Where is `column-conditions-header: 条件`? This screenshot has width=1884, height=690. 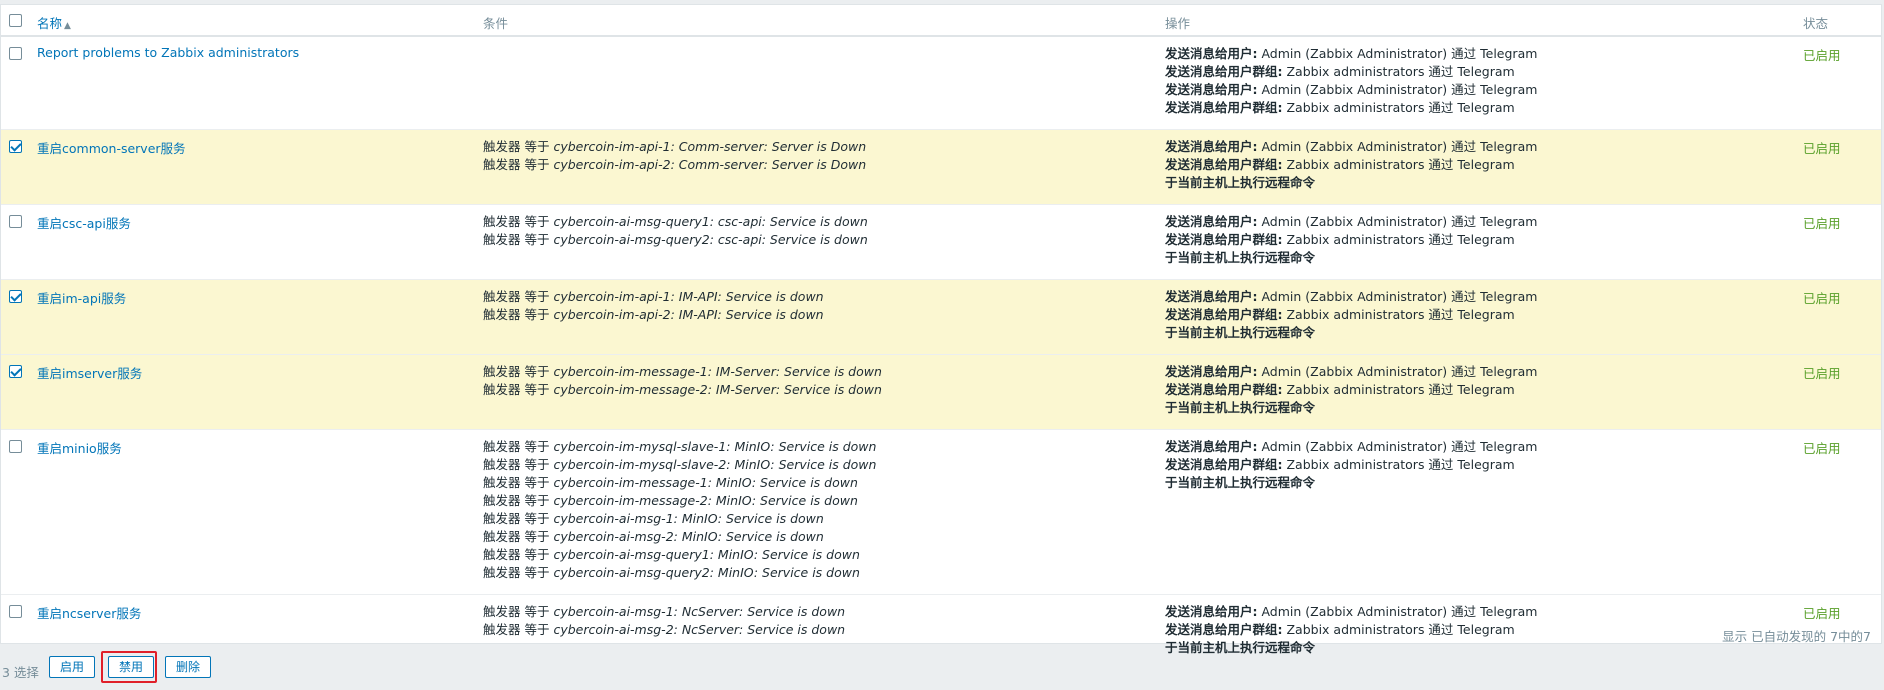
column-conditions-header: 条件 is located at coordinates (496, 23).